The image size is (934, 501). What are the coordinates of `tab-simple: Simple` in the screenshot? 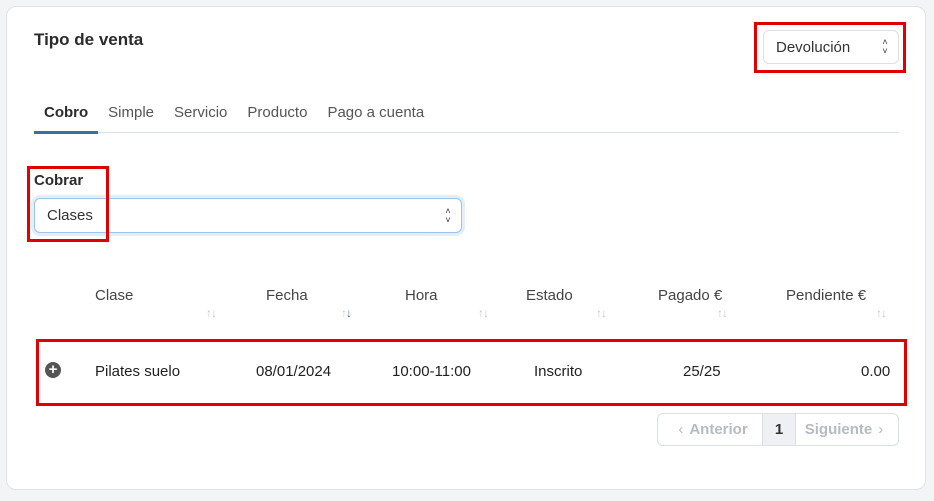 It's located at (131, 115).